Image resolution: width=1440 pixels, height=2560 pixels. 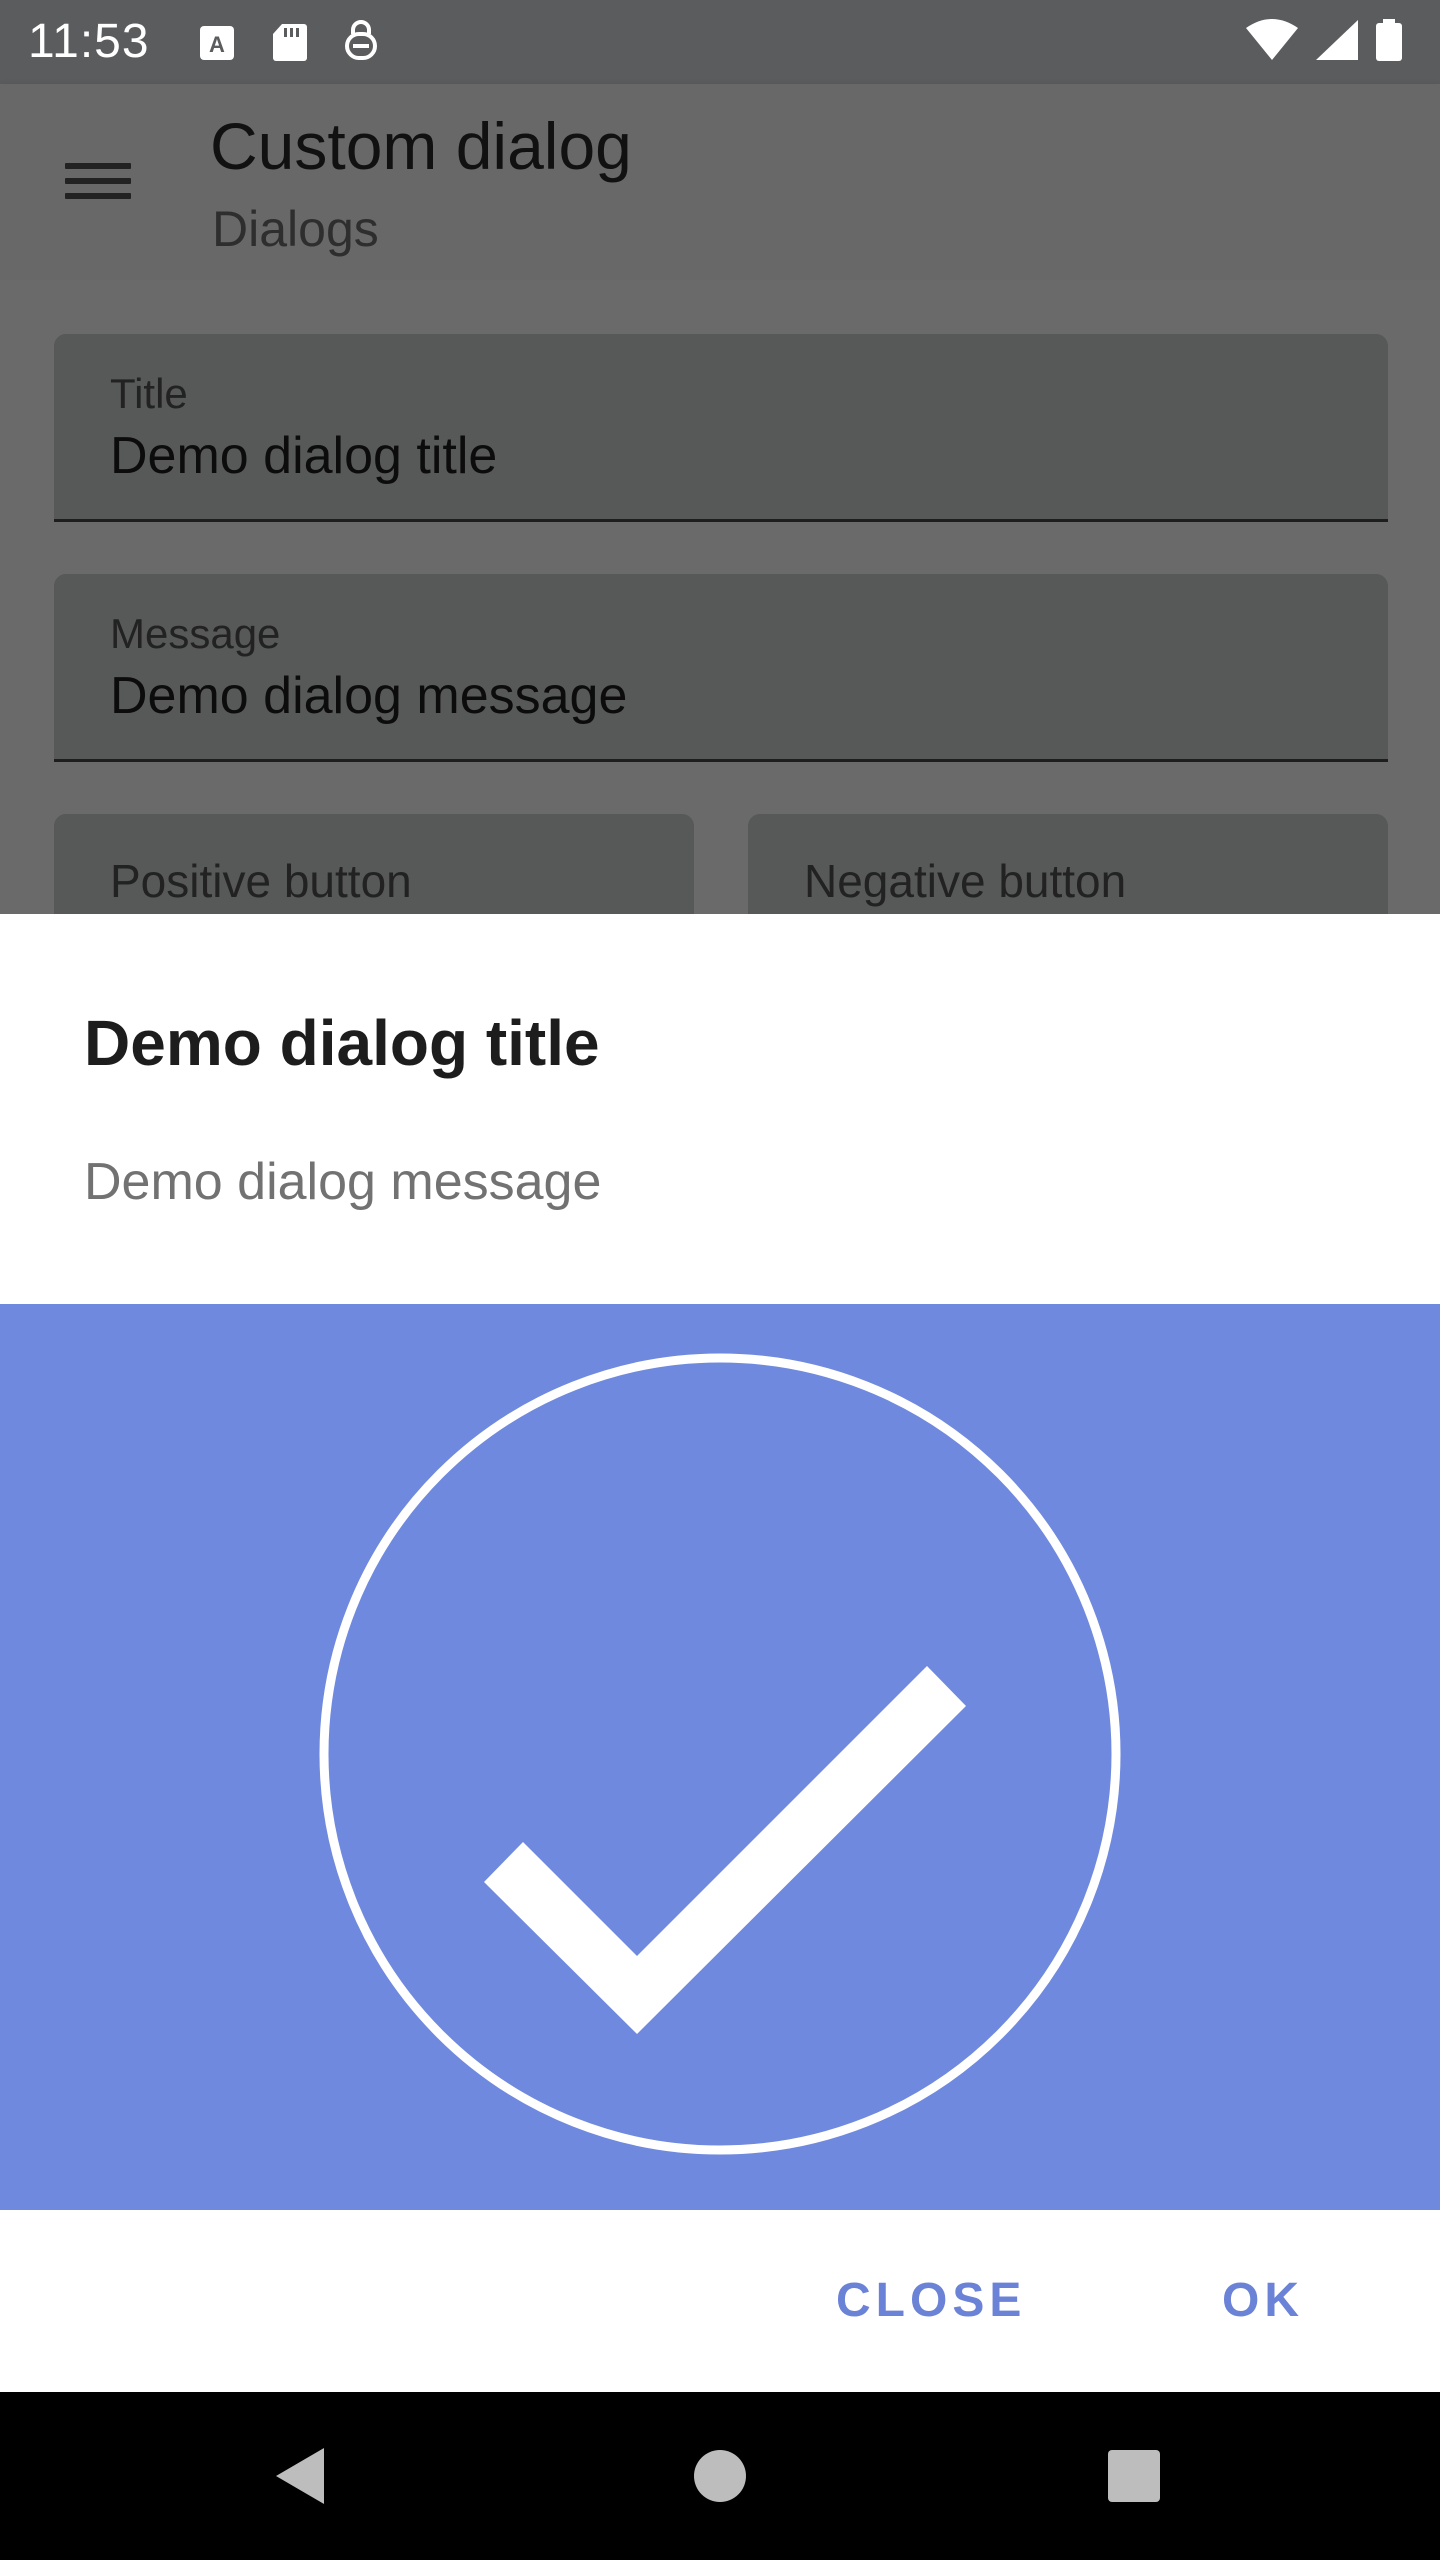 I want to click on status-bar: 11:53 A, so click(x=720, y=42).